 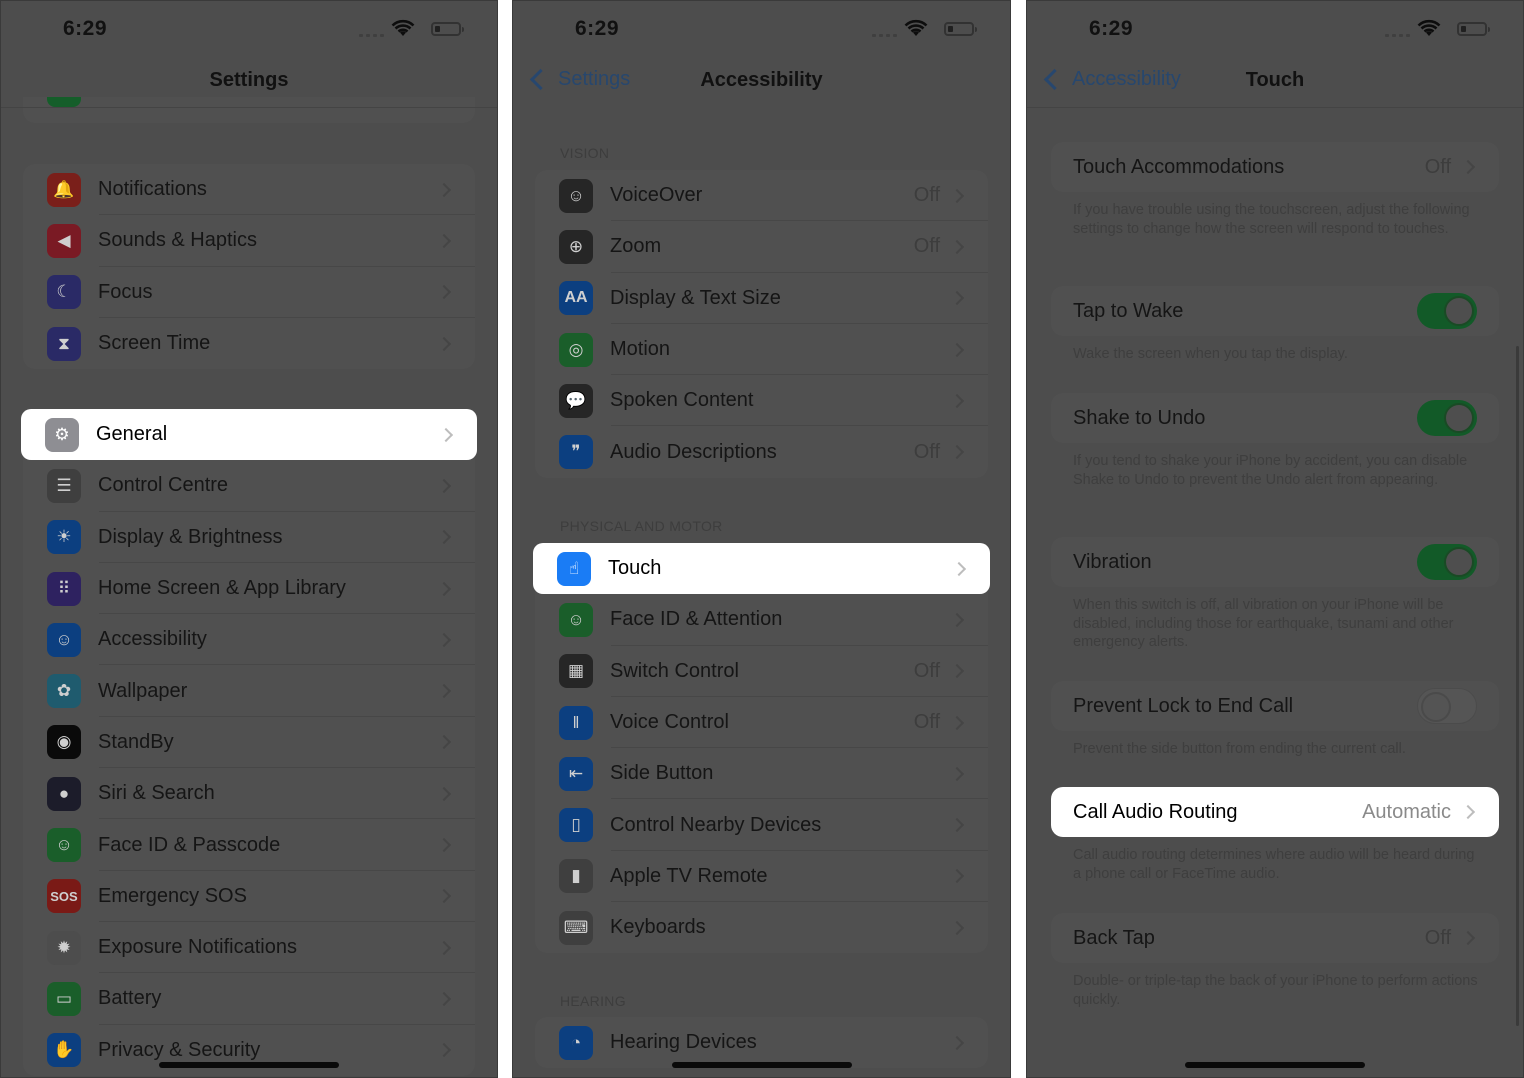 I want to click on item-label: Hearing Devices, so click(x=683, y=1042).